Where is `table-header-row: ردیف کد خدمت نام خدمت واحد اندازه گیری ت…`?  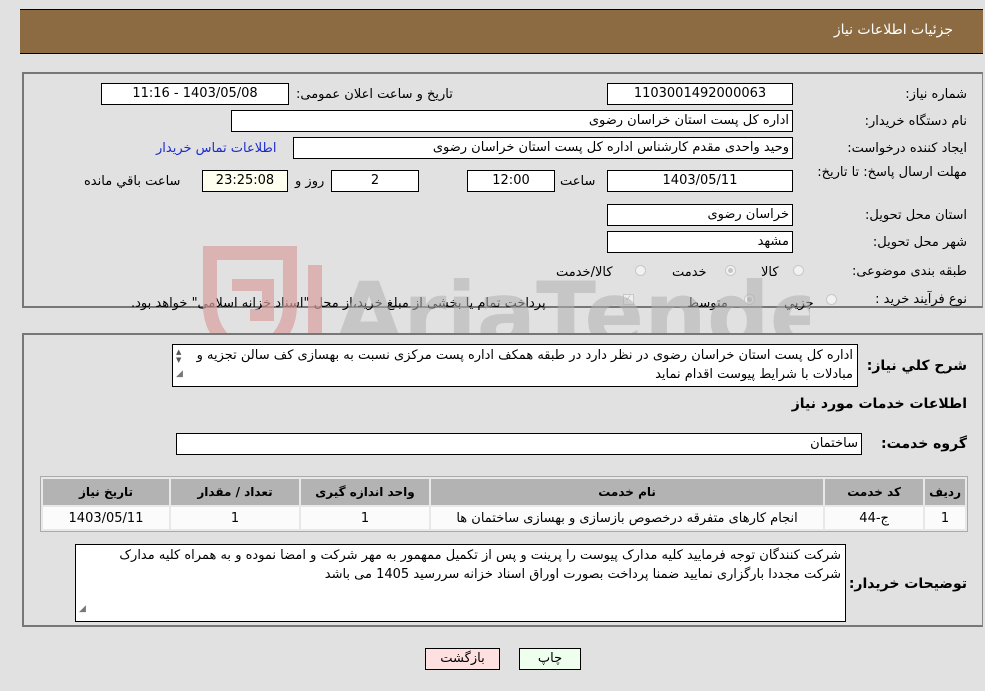 table-header-row: ردیف کد خدمت نام خدمت واحد اندازه گیری ت… is located at coordinates (504, 492).